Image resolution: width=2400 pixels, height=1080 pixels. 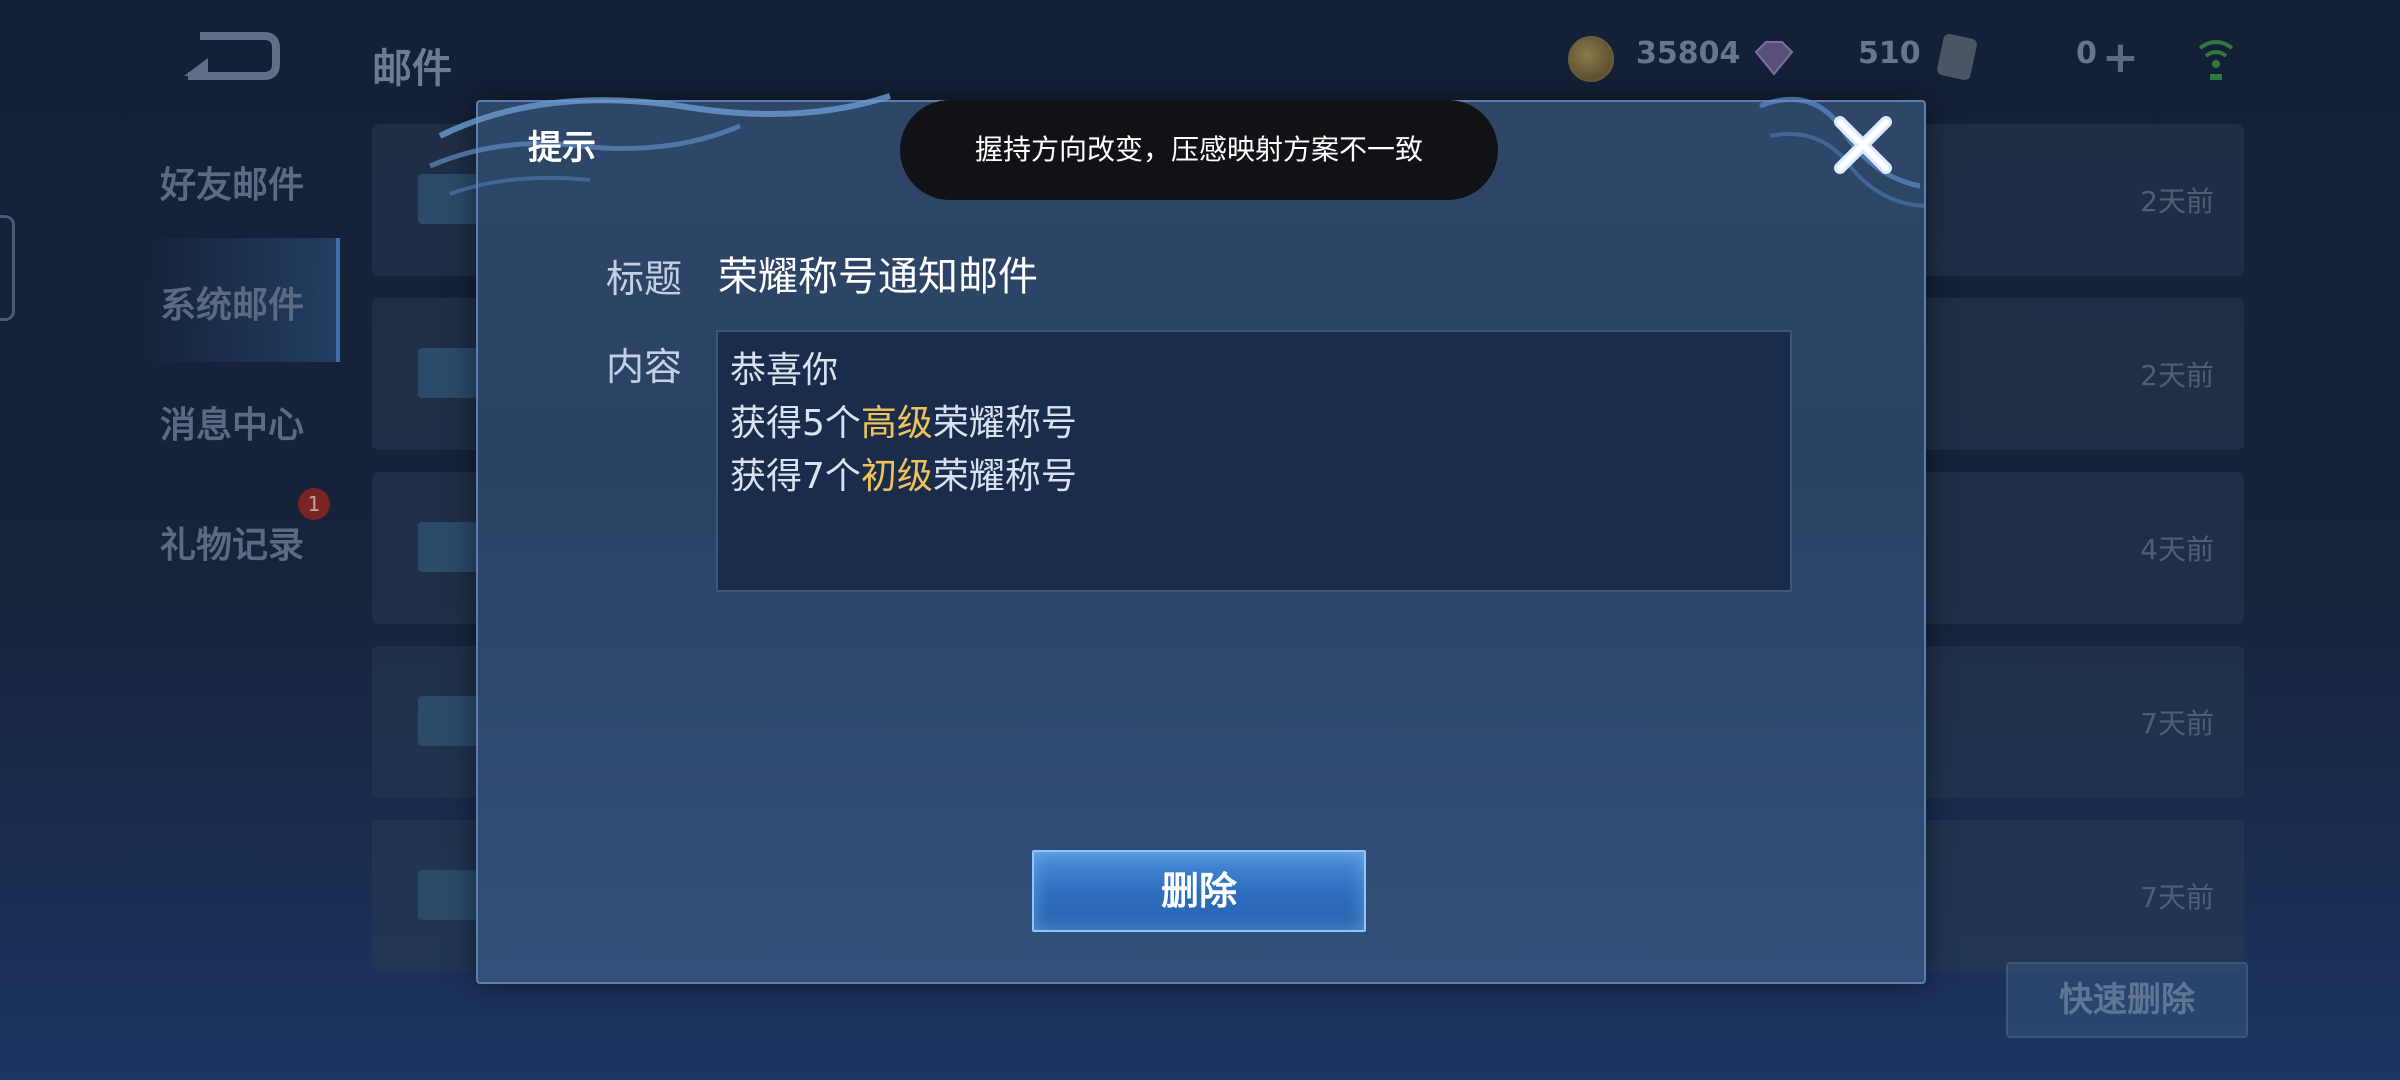 I want to click on mail-content-box: 恭喜你 获得5个高级荣耀称号 获得7个初级荣耀称号, so click(x=1254, y=461).